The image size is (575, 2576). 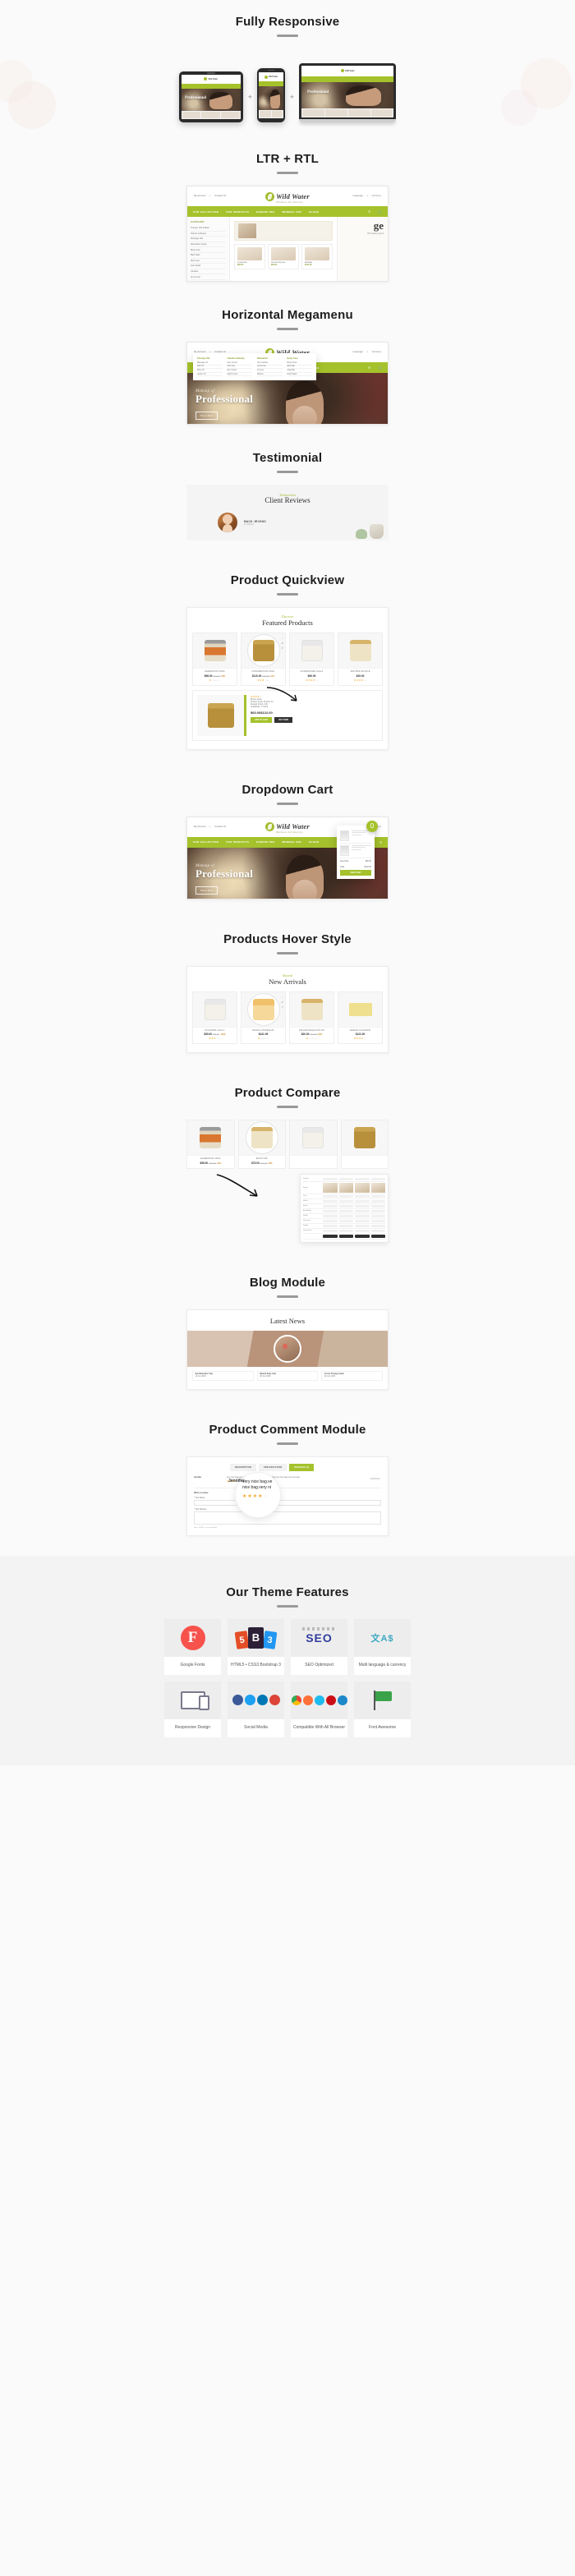 I want to click on category-item: Massage Oils, so click(x=208, y=239).